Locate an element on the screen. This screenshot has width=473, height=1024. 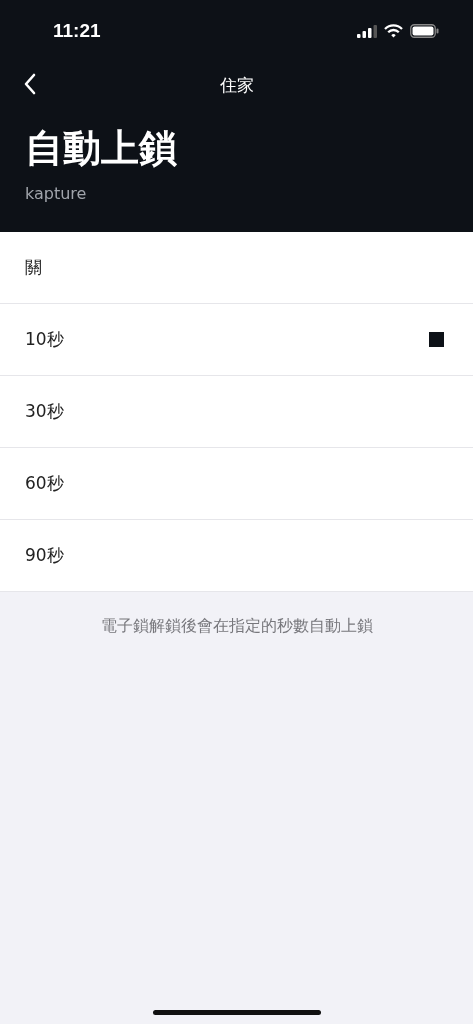
option-row: 90秒 is located at coordinates (236, 556).